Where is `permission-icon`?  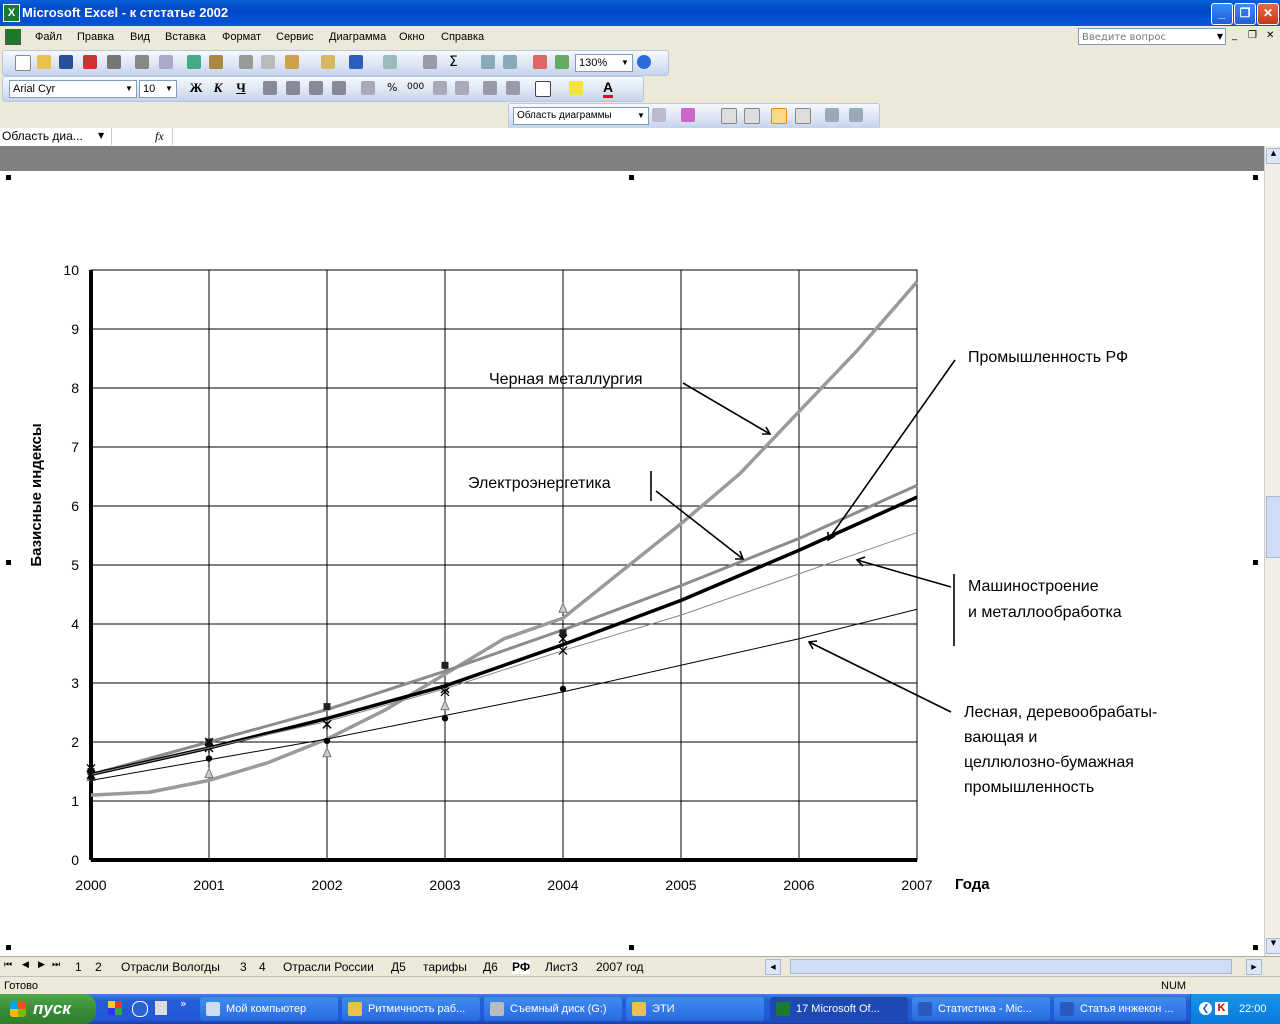
permission-icon is located at coordinates (90, 62).